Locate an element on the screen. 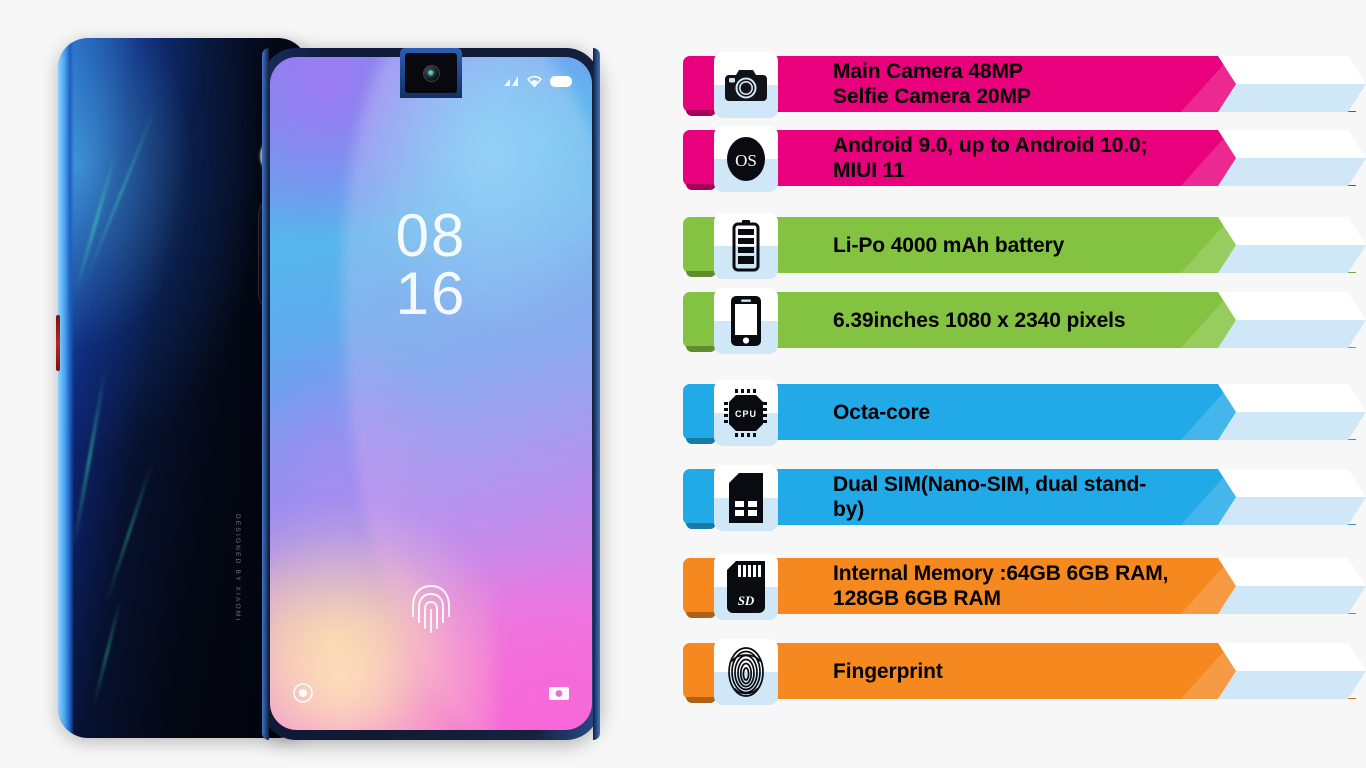 The height and width of the screenshot is (768, 1366). lockscreen-clock: 08 16 is located at coordinates (431, 266).